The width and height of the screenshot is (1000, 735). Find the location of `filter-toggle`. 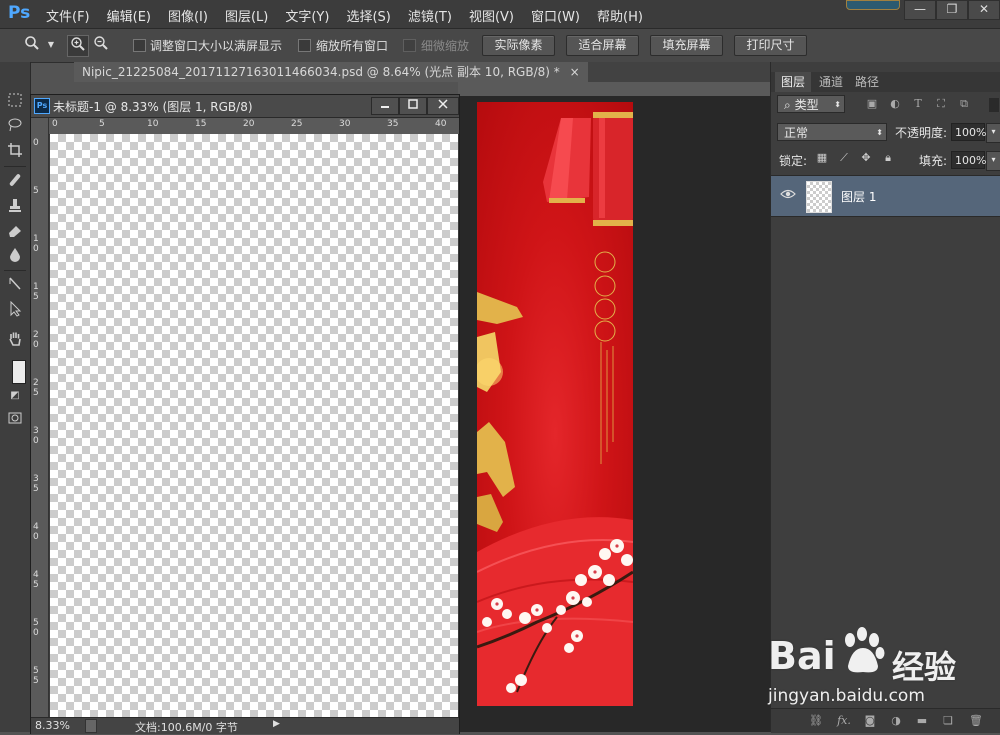

filter-toggle is located at coordinates (994, 105).